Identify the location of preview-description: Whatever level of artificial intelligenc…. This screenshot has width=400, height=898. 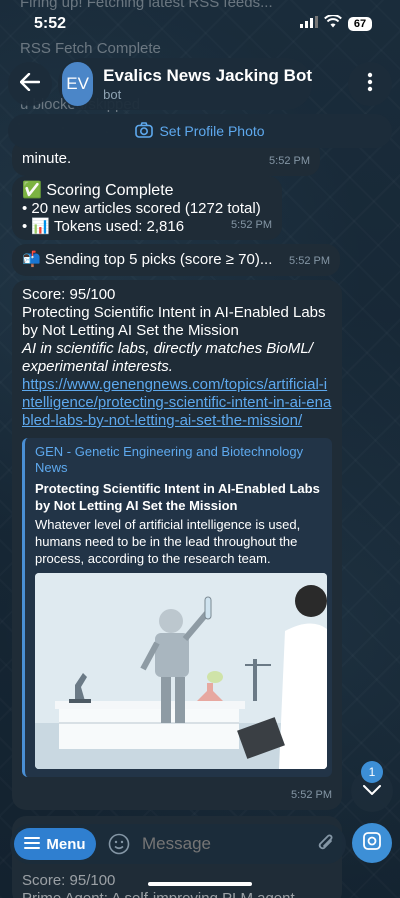
(168, 541).